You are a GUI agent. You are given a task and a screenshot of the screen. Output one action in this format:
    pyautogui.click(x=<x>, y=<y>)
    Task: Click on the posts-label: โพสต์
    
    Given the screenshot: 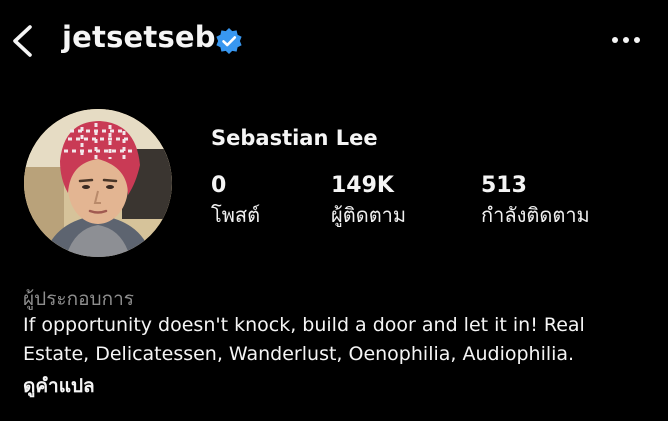 What is the action you would take?
    pyautogui.click(x=236, y=215)
    